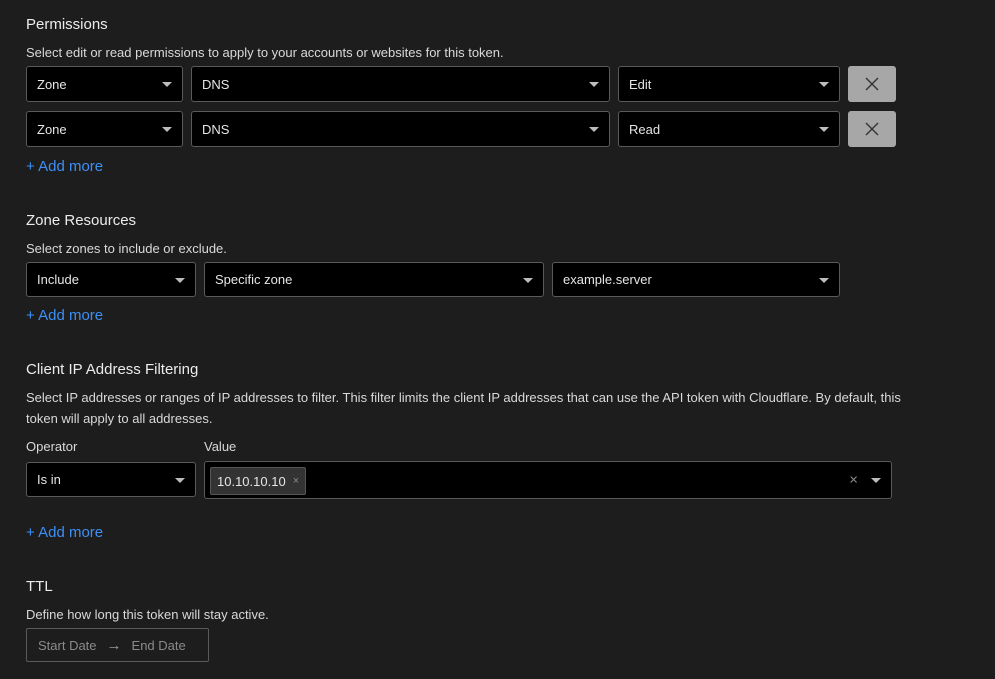 The image size is (995, 679). What do you see at coordinates (400, 129) in the screenshot?
I see `permission-resource-select-2: DNS` at bounding box center [400, 129].